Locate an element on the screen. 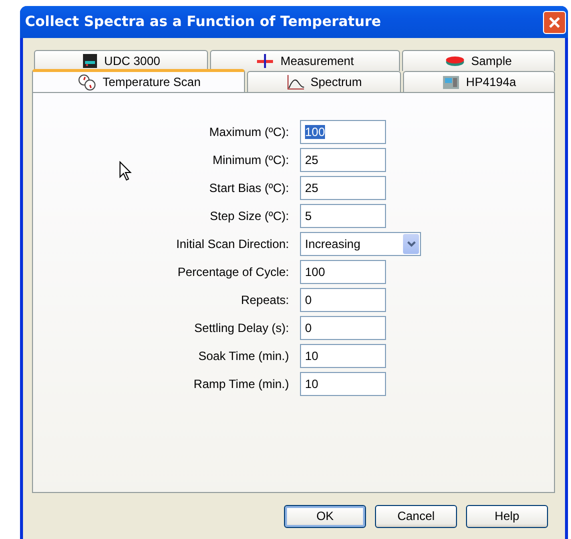 This screenshot has width=571, height=539. field-label: Soak Time (min.) is located at coordinates (243, 356).